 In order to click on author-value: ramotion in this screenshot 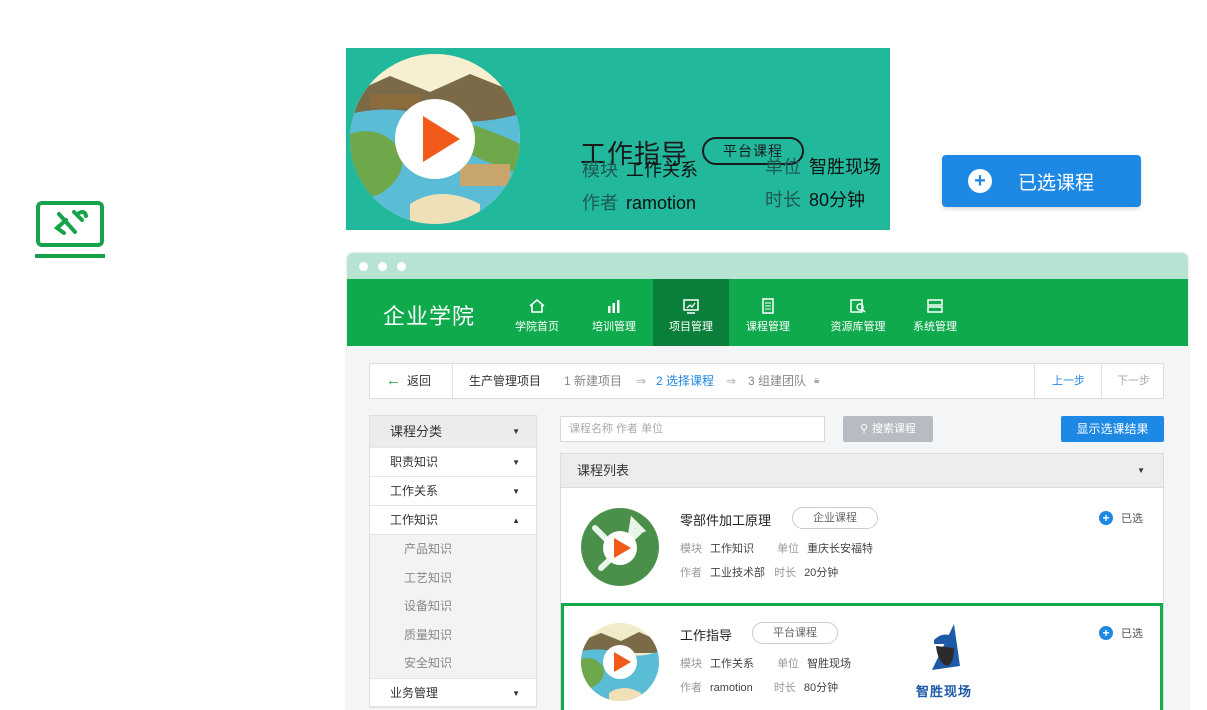, I will do `click(661, 203)`.